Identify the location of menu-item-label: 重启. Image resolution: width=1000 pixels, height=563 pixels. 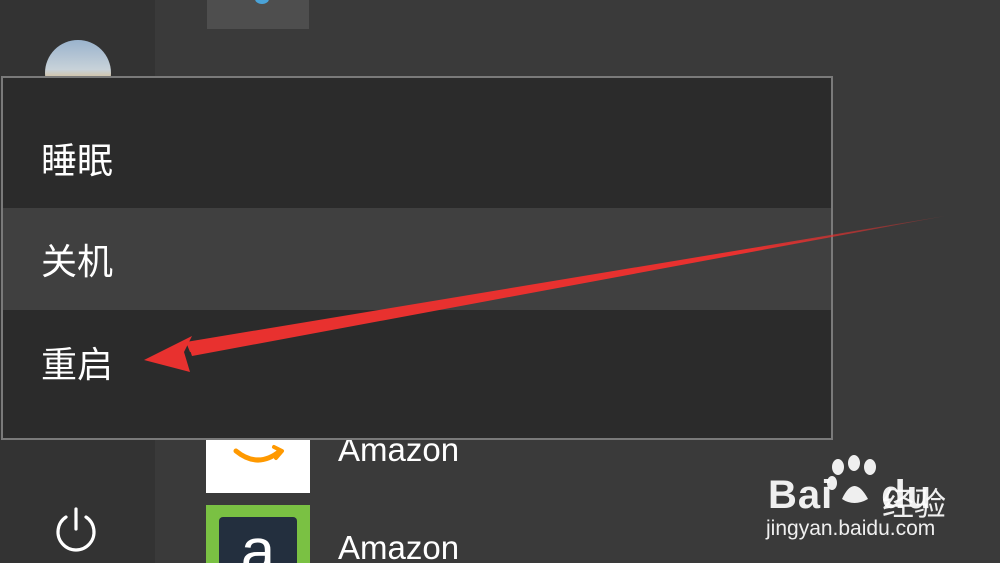
(77, 365).